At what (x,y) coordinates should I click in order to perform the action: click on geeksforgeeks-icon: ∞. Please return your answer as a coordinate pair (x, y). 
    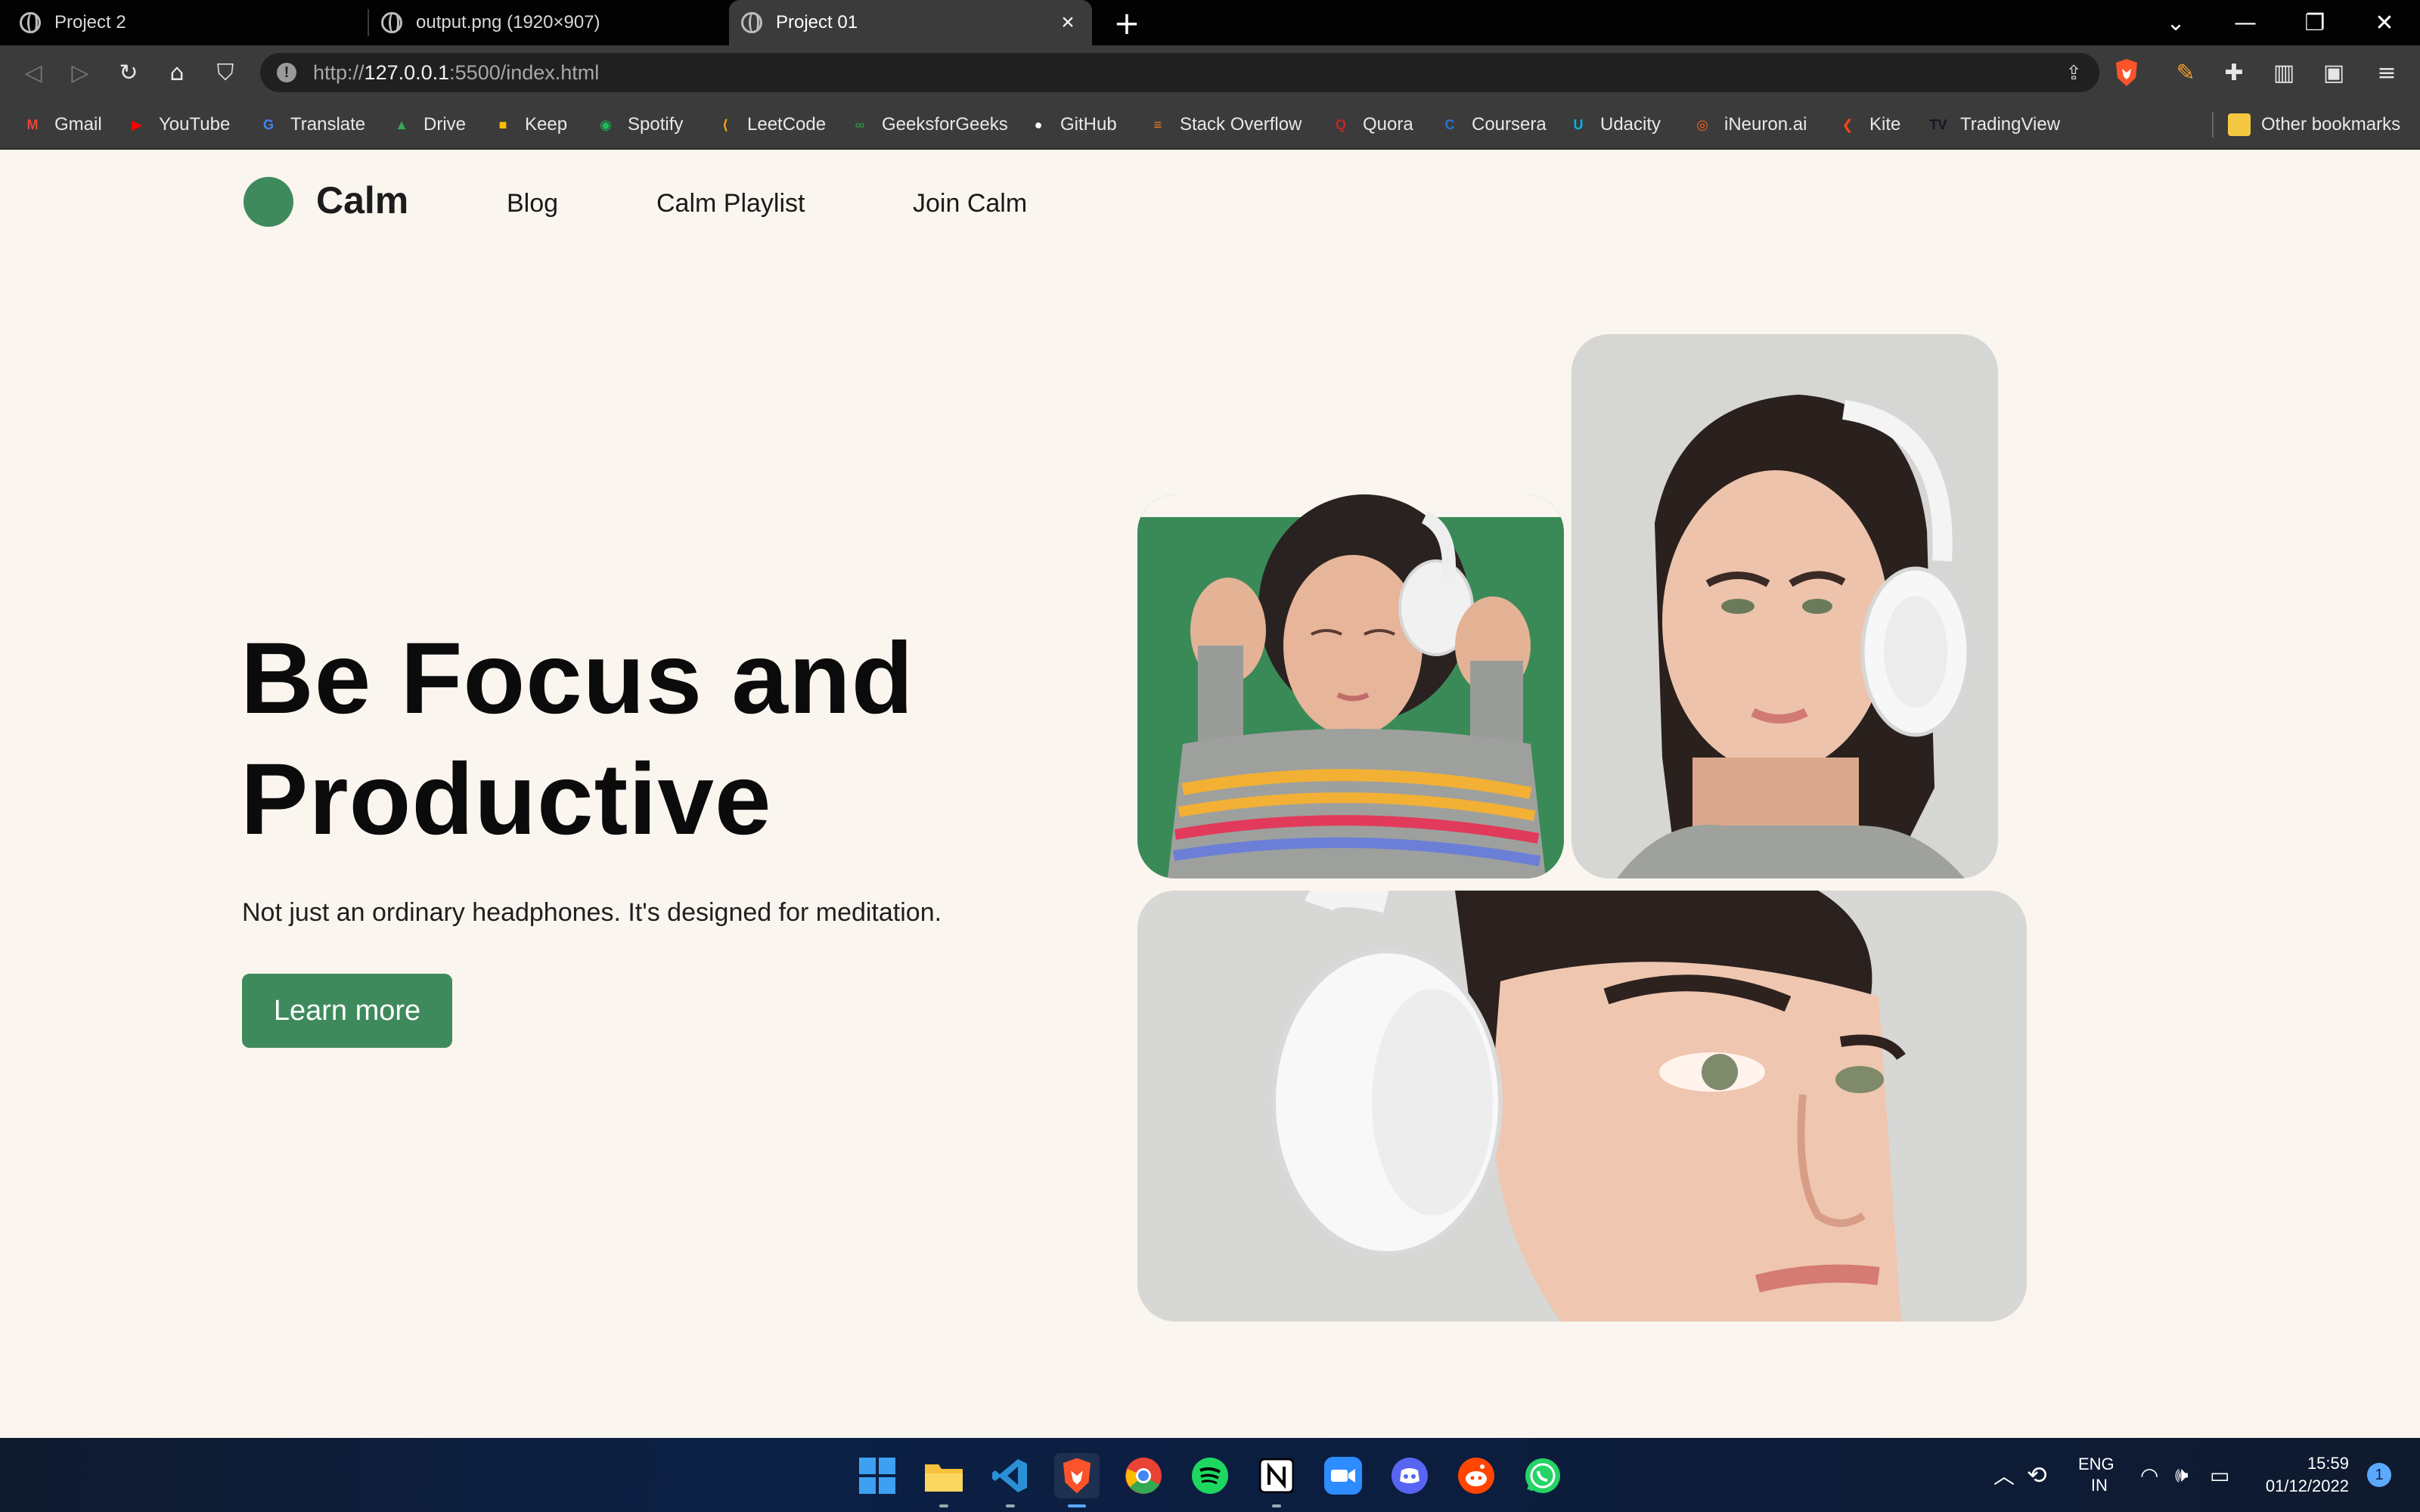
    Looking at the image, I should click on (860, 124).